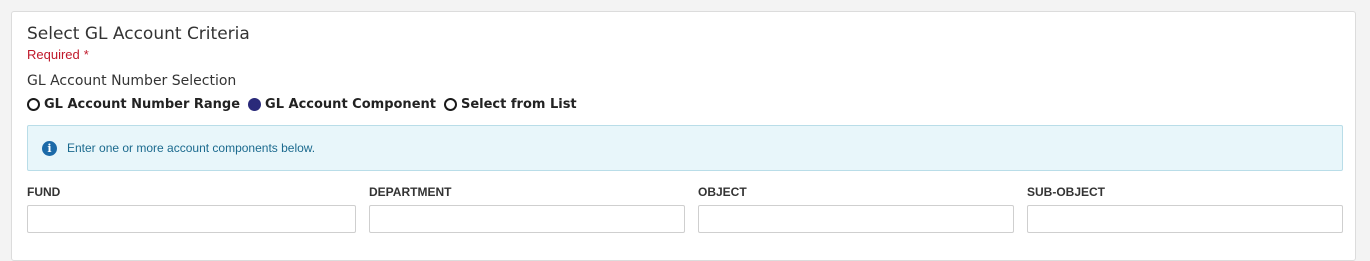  Describe the element at coordinates (722, 192) in the screenshot. I see `object-label: OBJECT` at that location.